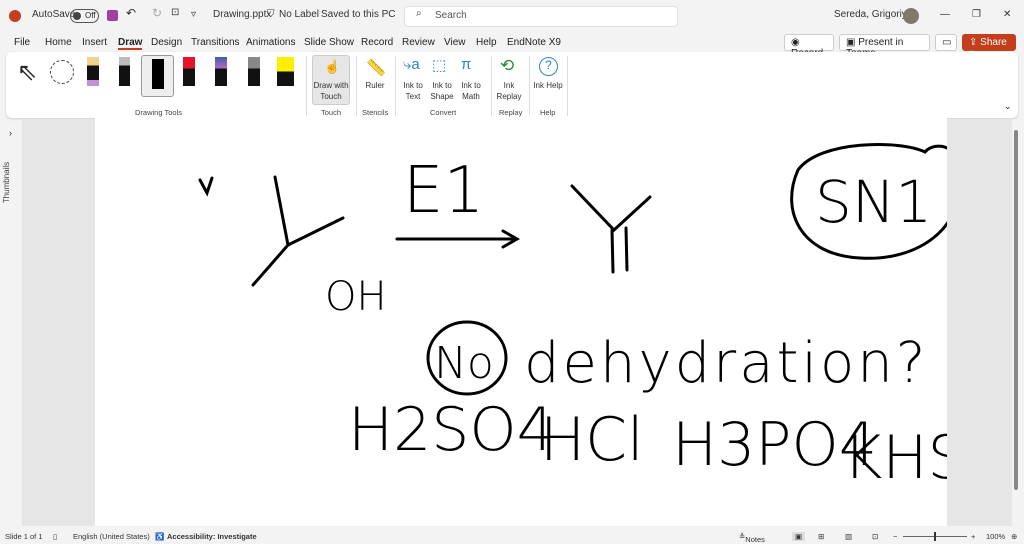 The width and height of the screenshot is (1024, 544). What do you see at coordinates (254, 71) in the screenshot?
I see `gray-pen` at bounding box center [254, 71].